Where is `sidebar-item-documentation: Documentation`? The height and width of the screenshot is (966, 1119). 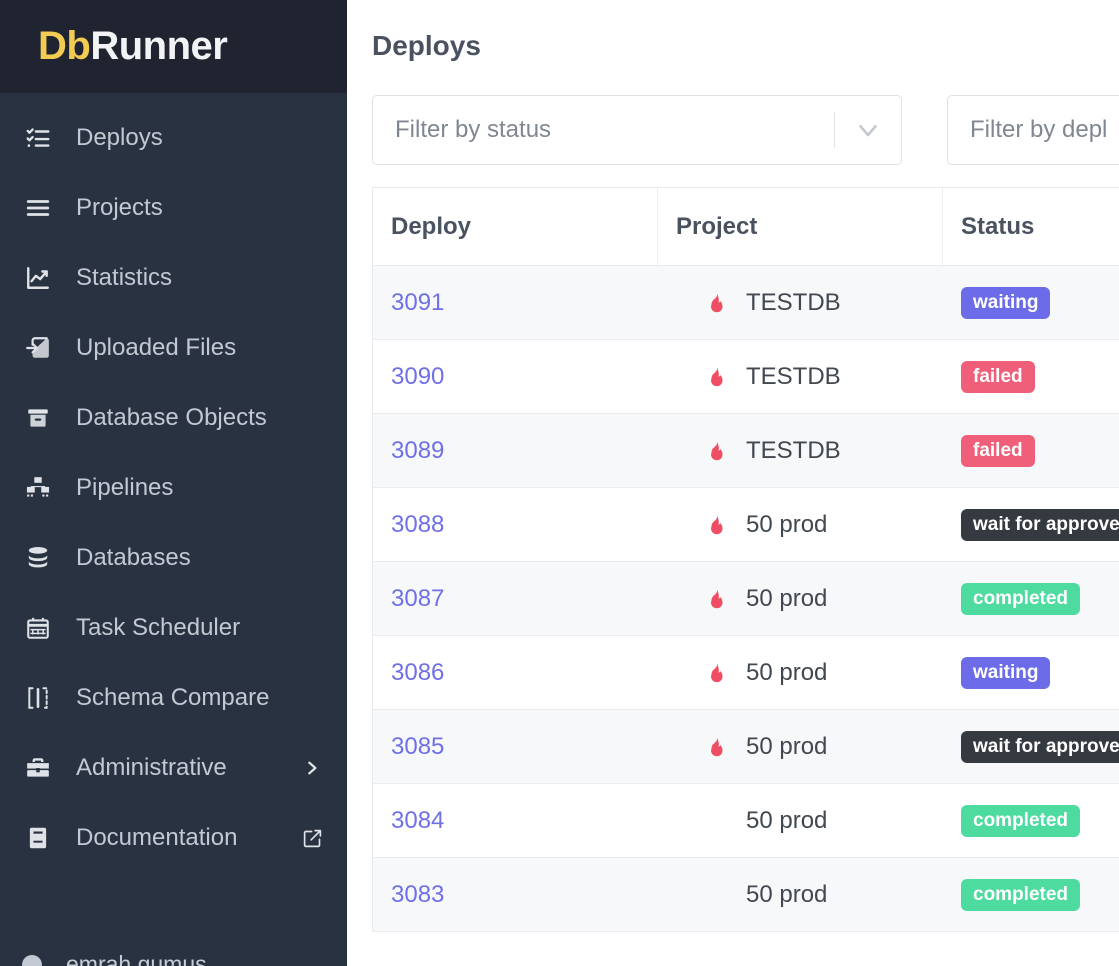 sidebar-item-documentation: Documentation is located at coordinates (173, 838).